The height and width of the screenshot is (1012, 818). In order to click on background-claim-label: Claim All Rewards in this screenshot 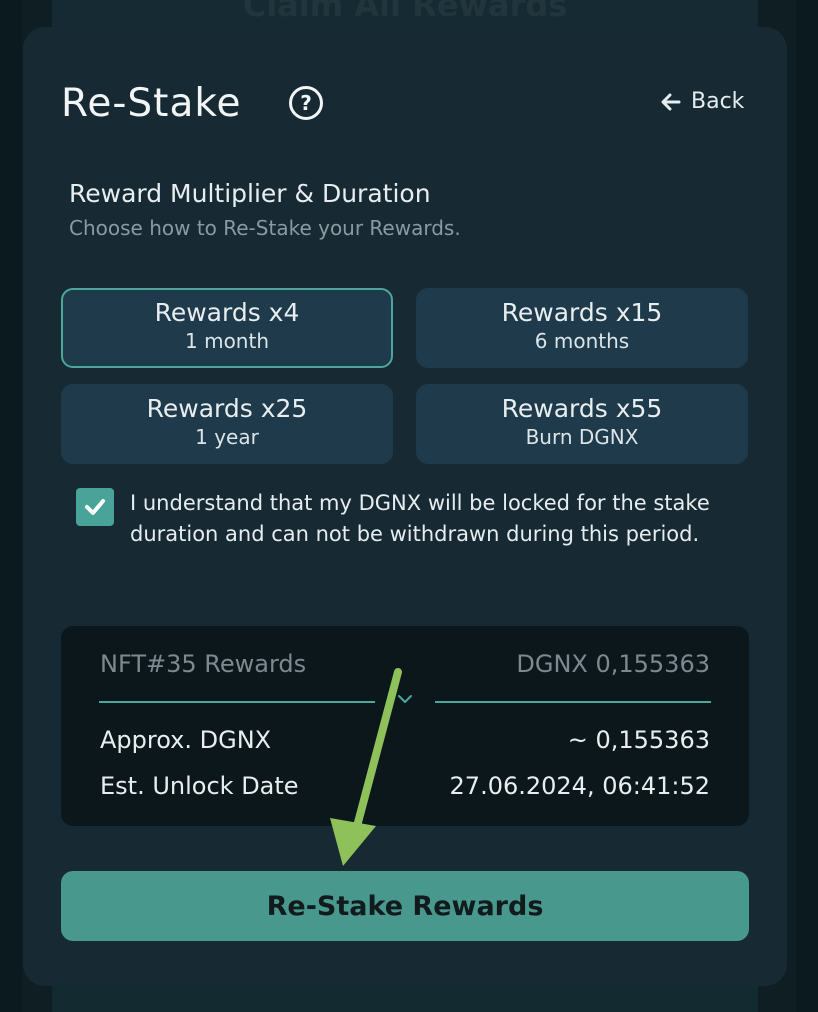, I will do `click(405, 12)`.